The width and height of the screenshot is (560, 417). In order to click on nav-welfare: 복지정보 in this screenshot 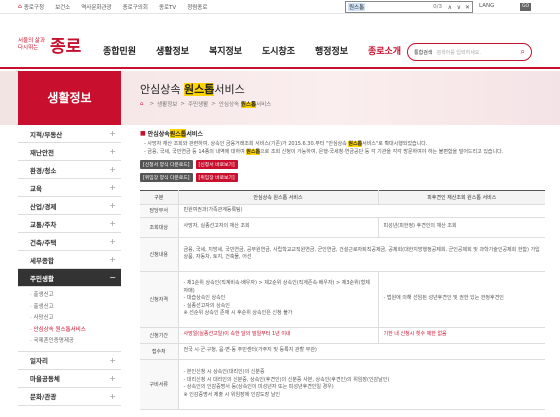, I will do `click(225, 50)`.